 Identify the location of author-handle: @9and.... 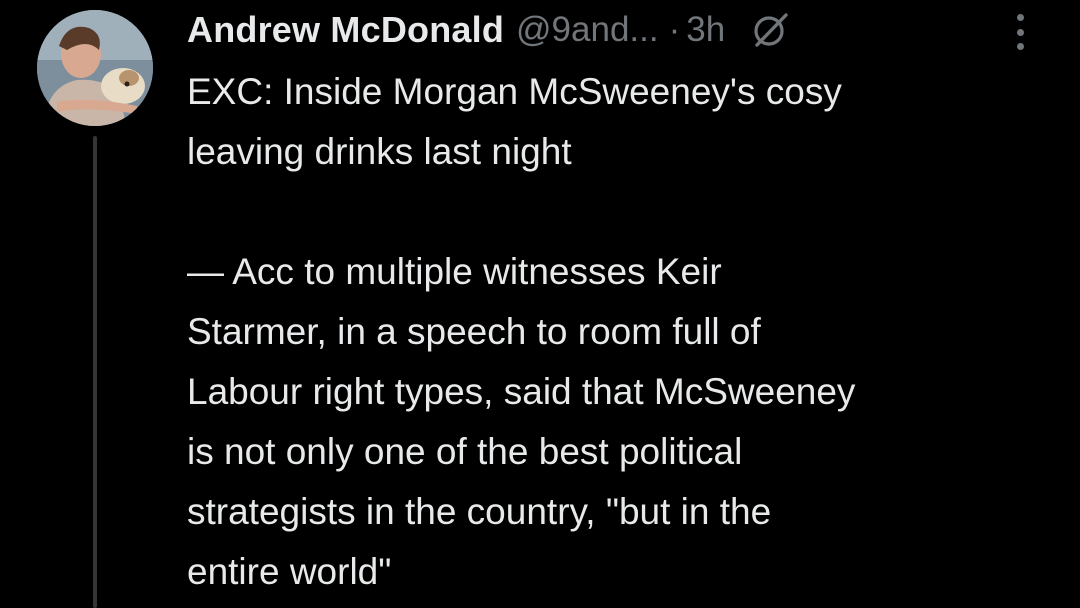
(587, 30).